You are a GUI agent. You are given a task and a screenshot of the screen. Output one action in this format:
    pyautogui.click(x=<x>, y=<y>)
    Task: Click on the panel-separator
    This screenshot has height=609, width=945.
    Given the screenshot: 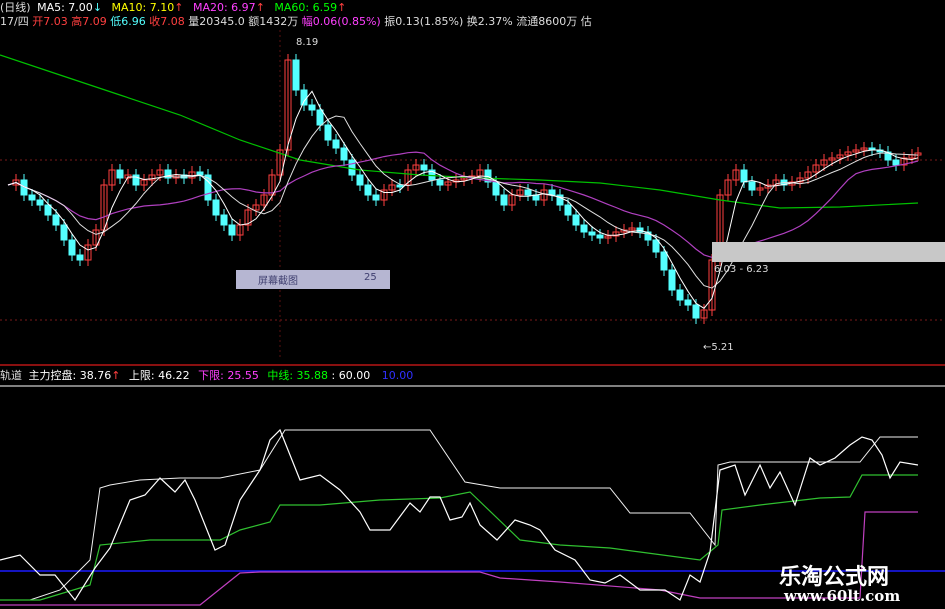 What is the action you would take?
    pyautogui.click(x=472, y=365)
    